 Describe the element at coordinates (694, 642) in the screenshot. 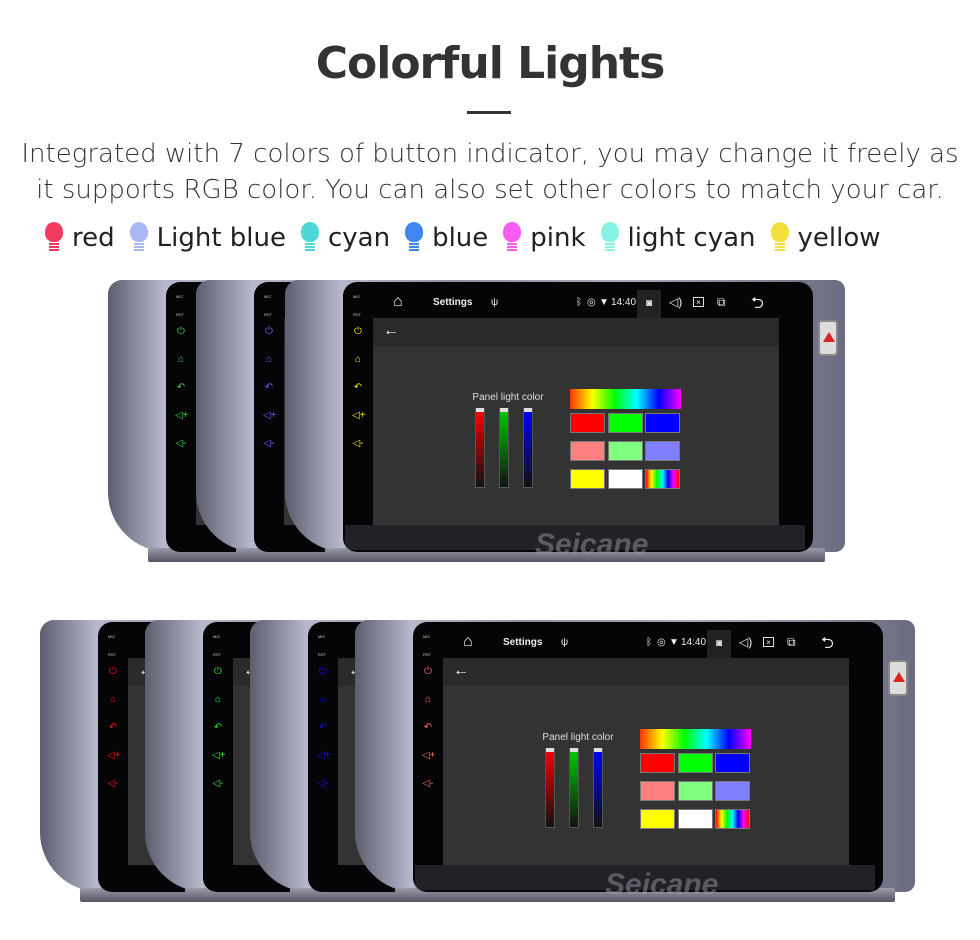

I see `clock: 14:40` at that location.